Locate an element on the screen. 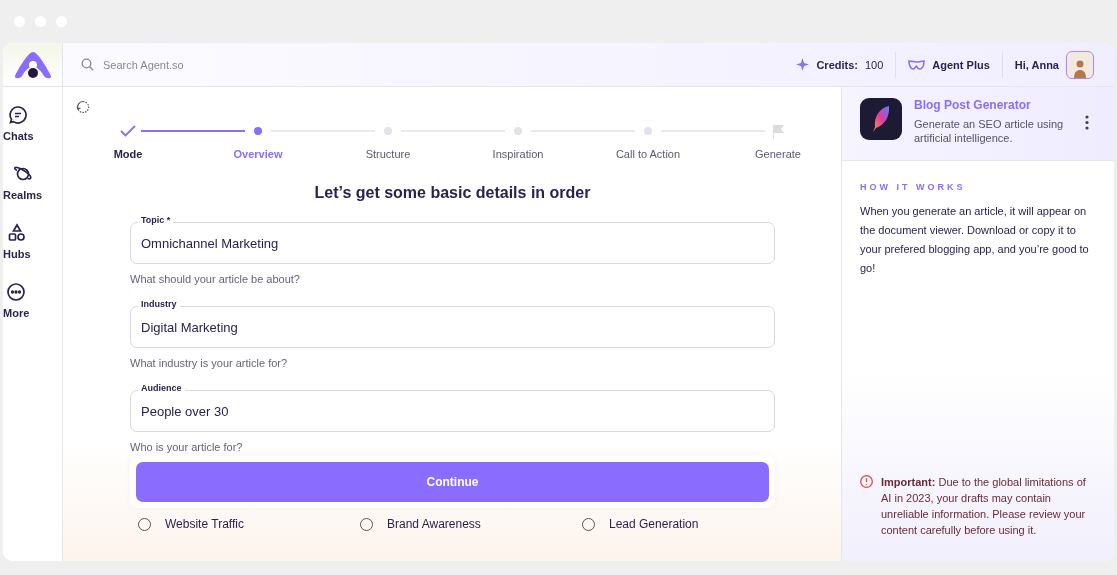 The width and height of the screenshot is (1117, 575). form-heading: Let’s get some basic details in order is located at coordinates (452, 193).